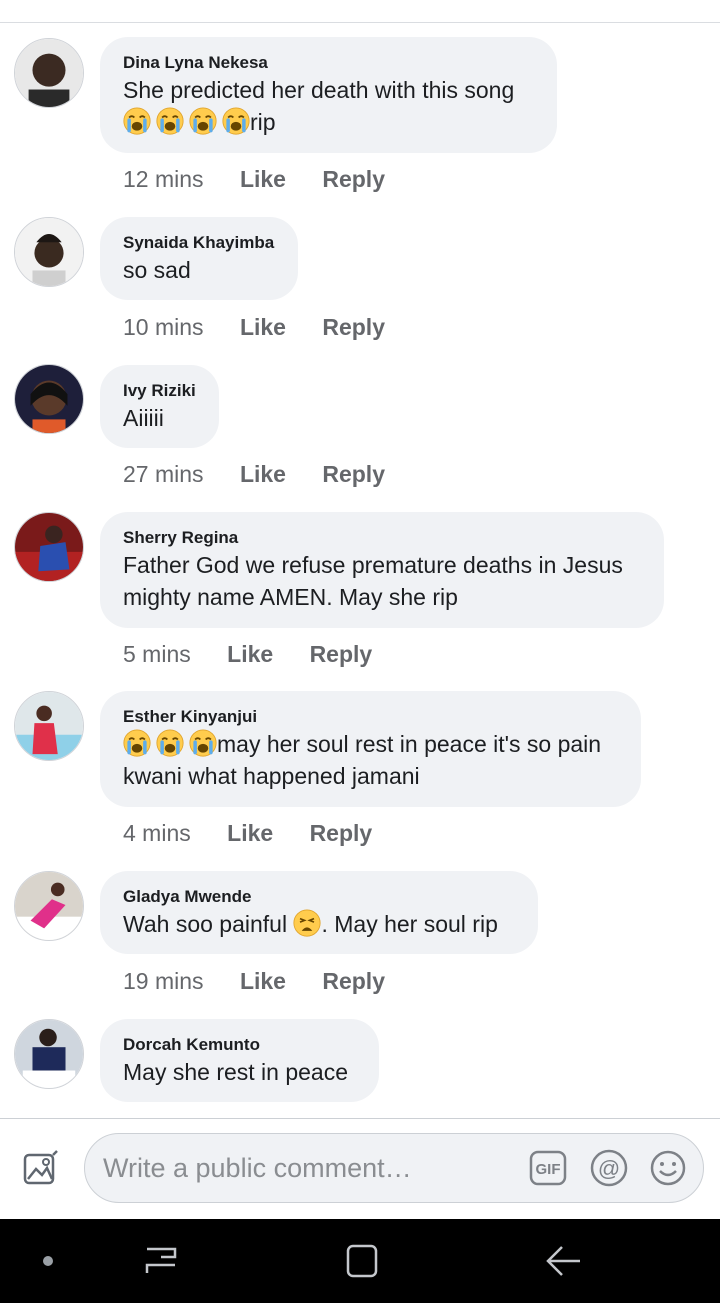  I want to click on comment-line-with-emoji: may her soul rest in peace it's so pain, so click(370, 744).